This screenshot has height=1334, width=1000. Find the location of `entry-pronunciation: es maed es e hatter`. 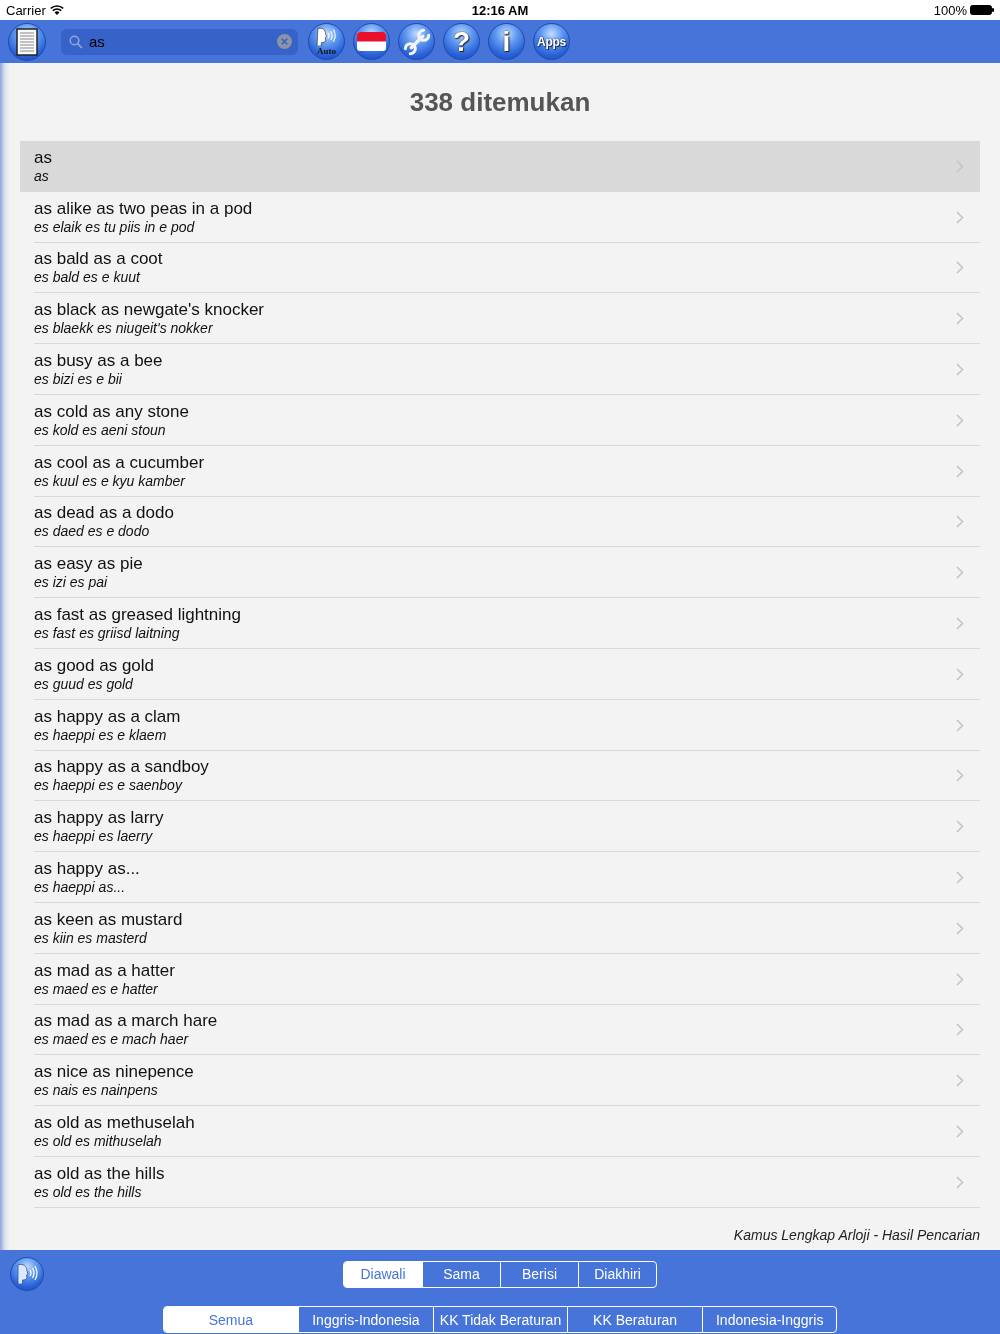

entry-pronunciation: es maed es e hatter is located at coordinates (96, 989).